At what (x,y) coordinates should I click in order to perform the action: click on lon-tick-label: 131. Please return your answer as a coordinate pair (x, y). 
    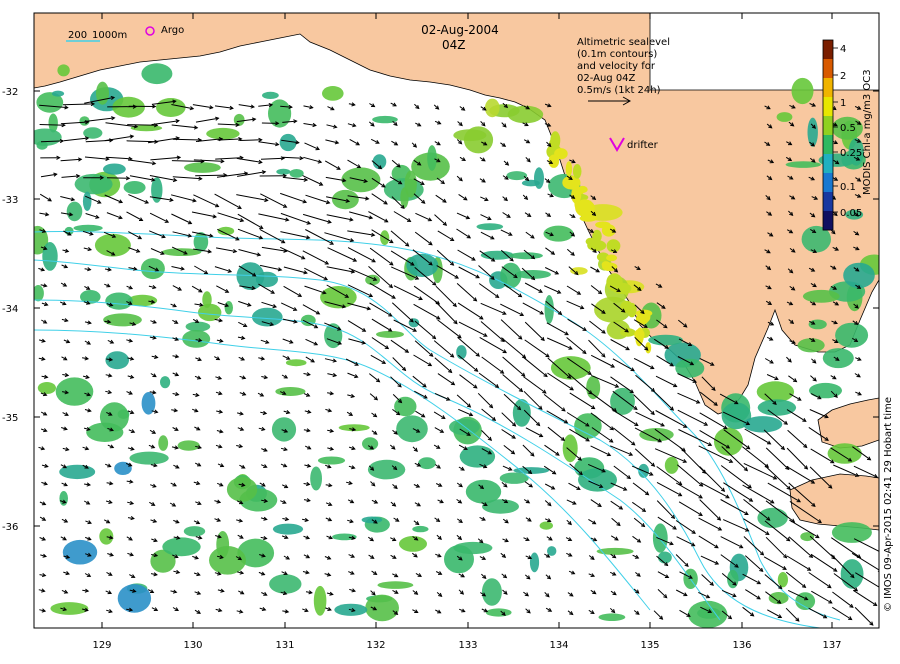
    Looking at the image, I should click on (284, 645).